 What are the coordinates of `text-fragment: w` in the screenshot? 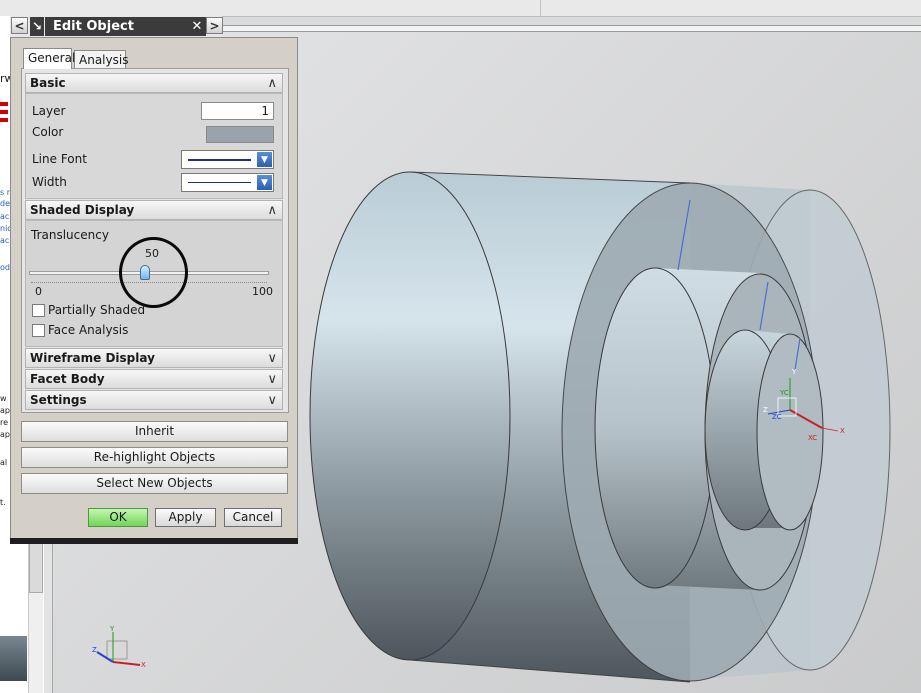 It's located at (3, 398).